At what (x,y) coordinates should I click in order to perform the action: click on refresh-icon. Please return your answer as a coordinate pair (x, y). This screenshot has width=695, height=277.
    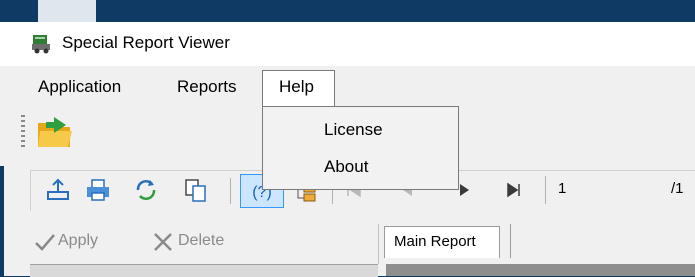
    Looking at the image, I should click on (146, 190).